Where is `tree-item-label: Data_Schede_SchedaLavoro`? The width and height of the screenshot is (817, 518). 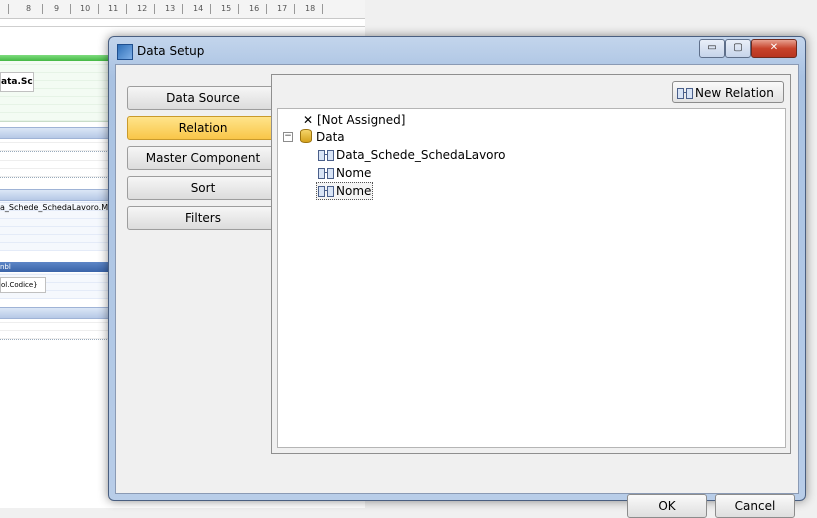
tree-item-label: Data_Schede_SchedaLavoro is located at coordinates (421, 155).